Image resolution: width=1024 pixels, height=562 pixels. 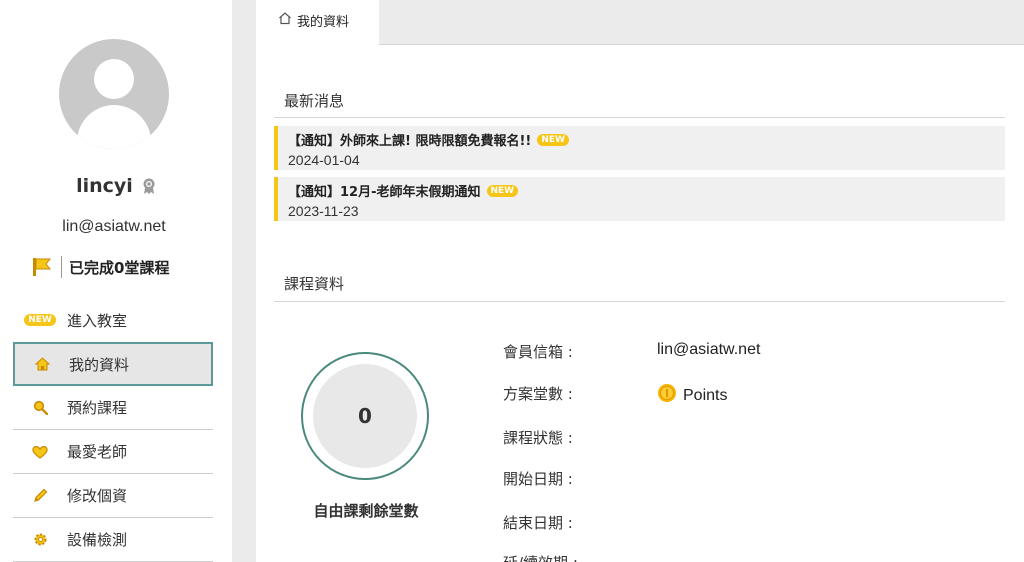 What do you see at coordinates (119, 267) in the screenshot?
I see `completed-text: 已完成0堂課程` at bounding box center [119, 267].